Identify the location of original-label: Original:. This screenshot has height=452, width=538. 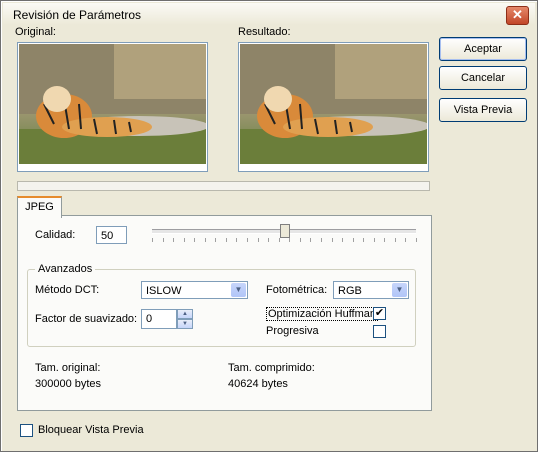
(35, 32).